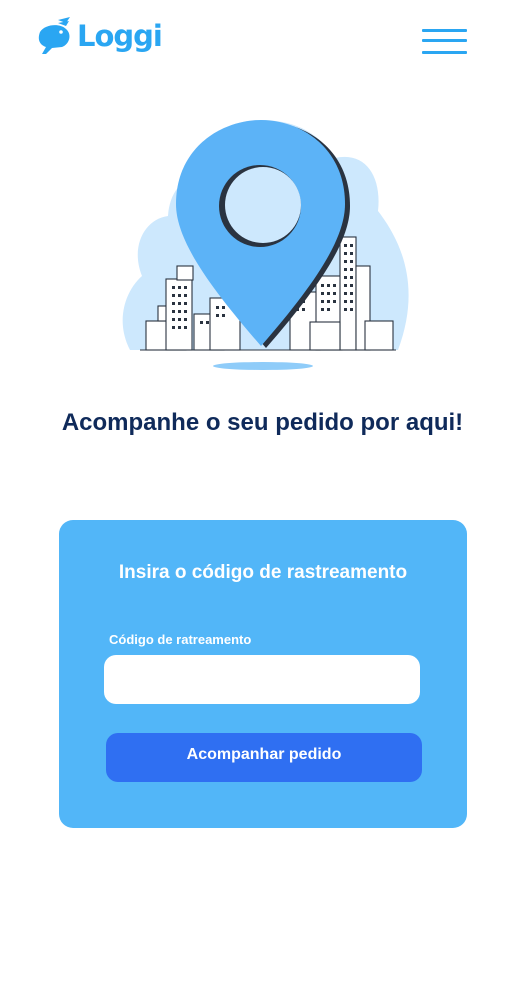 This screenshot has width=525, height=993. What do you see at coordinates (262, 40) in the screenshot?
I see `top-header: Loggi` at bounding box center [262, 40].